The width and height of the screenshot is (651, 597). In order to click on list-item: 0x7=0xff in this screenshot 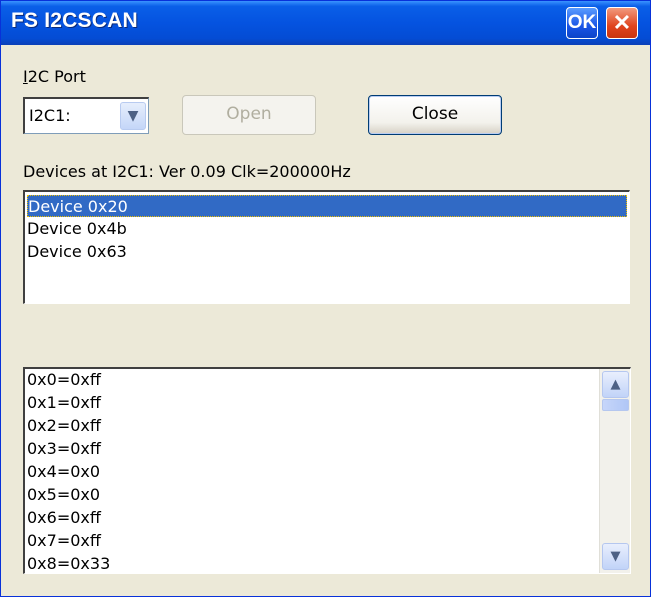, I will do `click(64, 541)`.